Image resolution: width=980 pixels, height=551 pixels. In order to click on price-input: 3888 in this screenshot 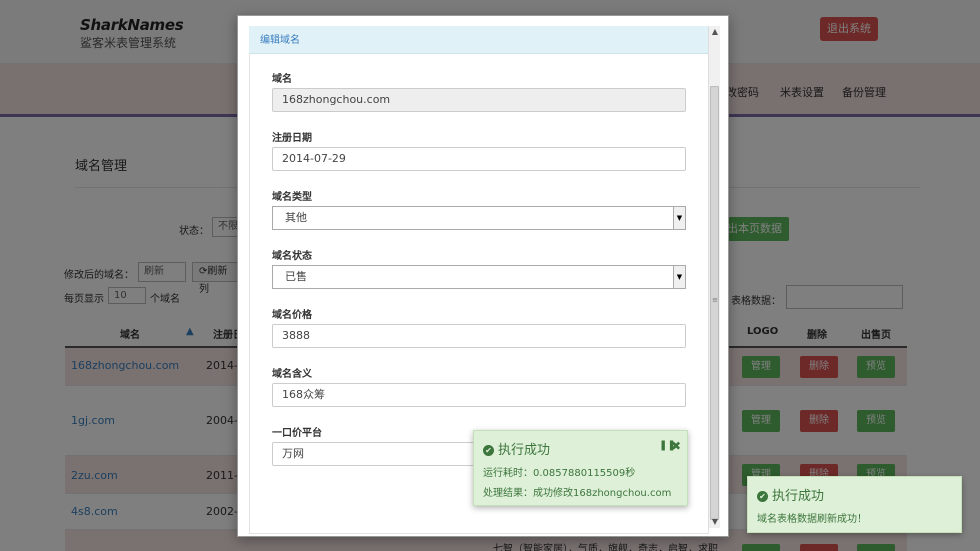, I will do `click(479, 336)`.